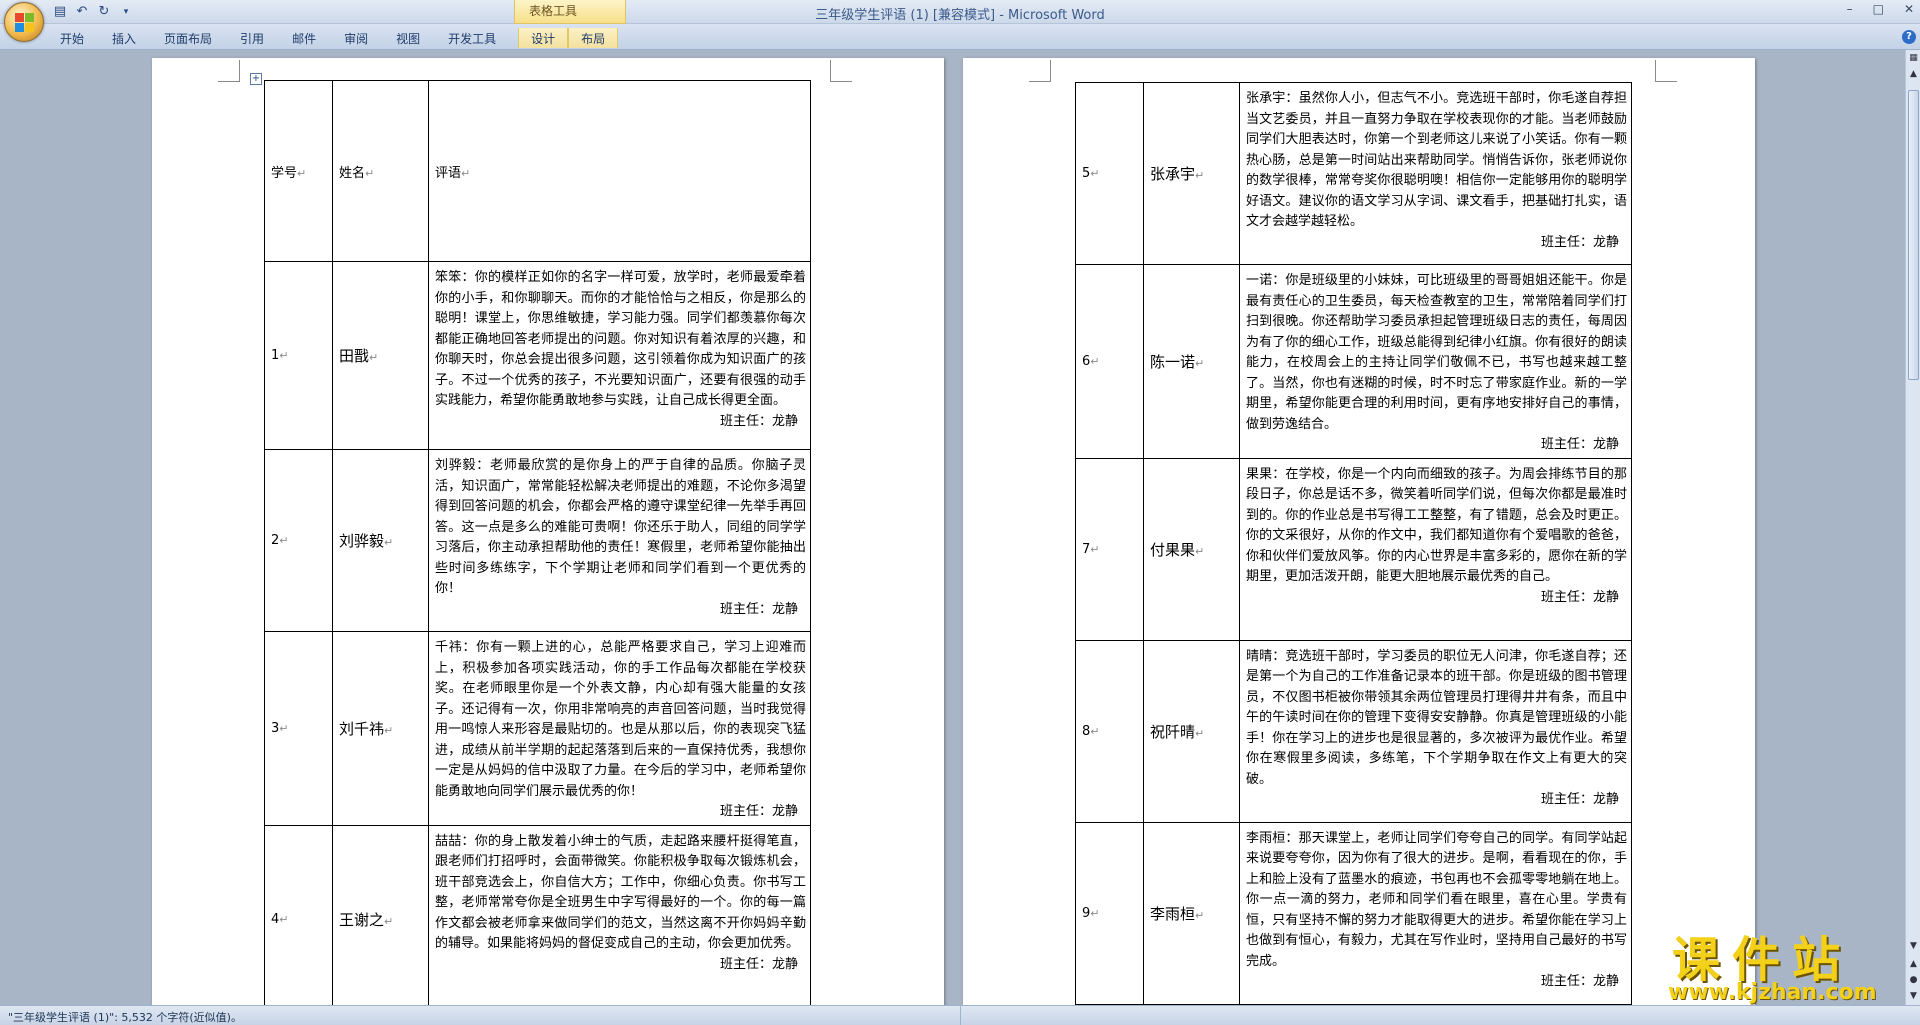 This screenshot has width=1920, height=1025. What do you see at coordinates (284, 173) in the screenshot?
I see `header-student-no-label: 学号` at bounding box center [284, 173].